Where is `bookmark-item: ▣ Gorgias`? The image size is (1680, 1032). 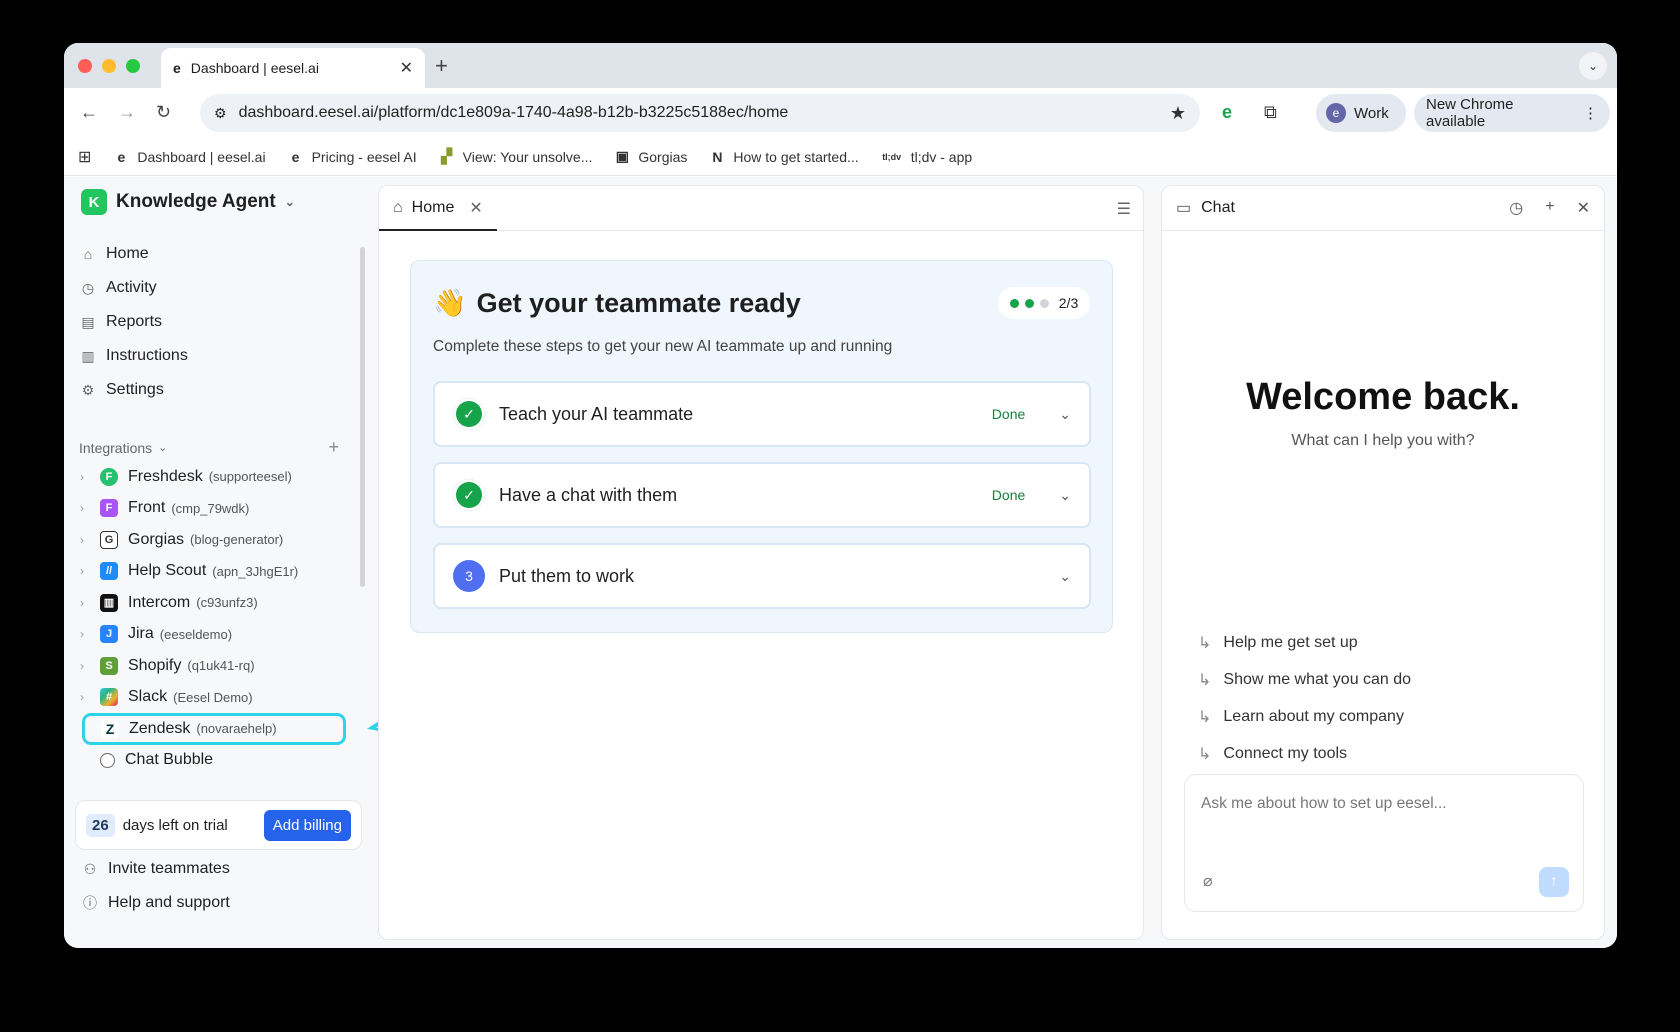
bookmark-item: ▣ Gorgias is located at coordinates (651, 156).